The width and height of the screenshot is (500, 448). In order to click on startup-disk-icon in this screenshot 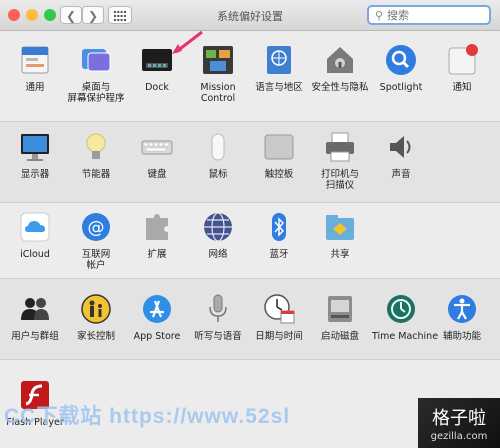, I will do `click(340, 309)`.